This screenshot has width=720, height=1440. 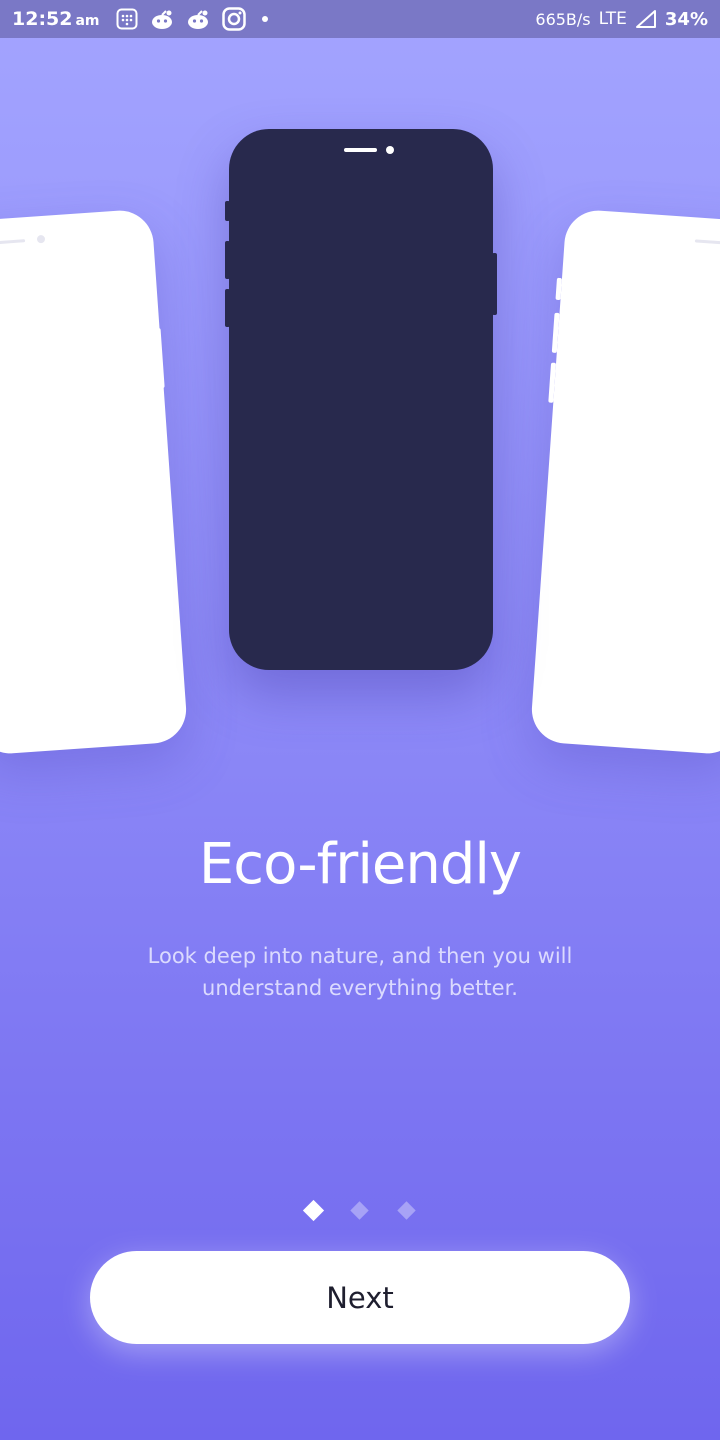 What do you see at coordinates (686, 19) in the screenshot?
I see `battery-level: 34%` at bounding box center [686, 19].